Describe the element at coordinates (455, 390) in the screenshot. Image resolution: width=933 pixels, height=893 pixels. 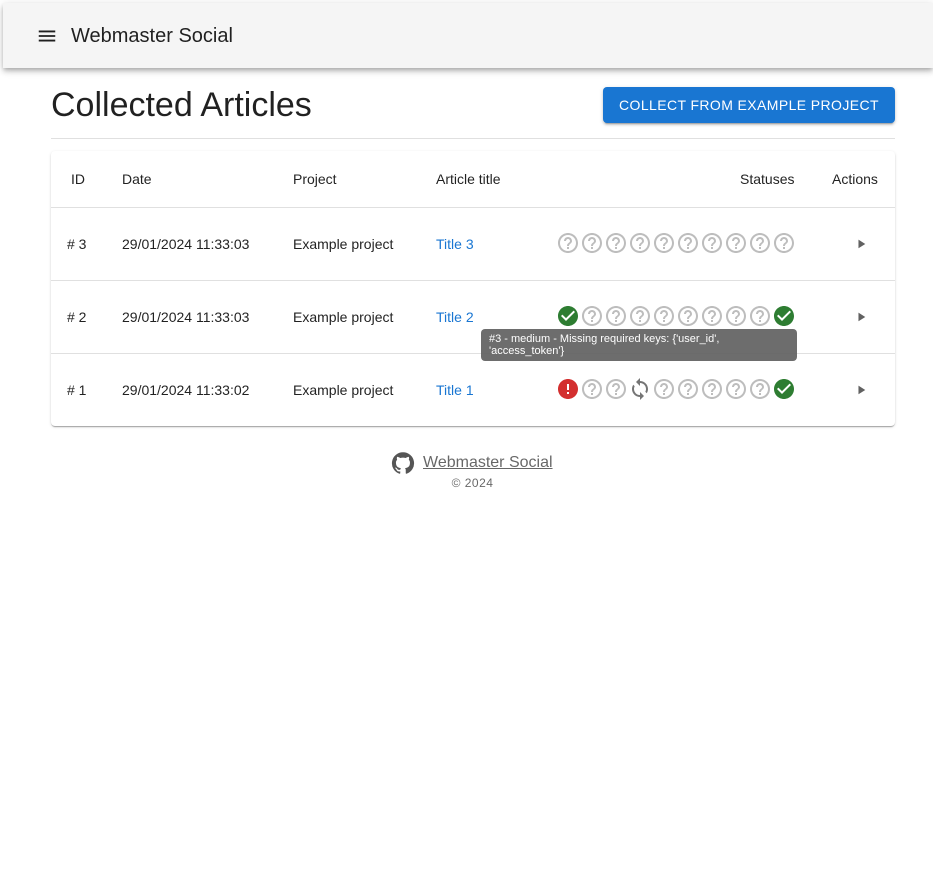
I see `article-title-link: Title 1` at that location.